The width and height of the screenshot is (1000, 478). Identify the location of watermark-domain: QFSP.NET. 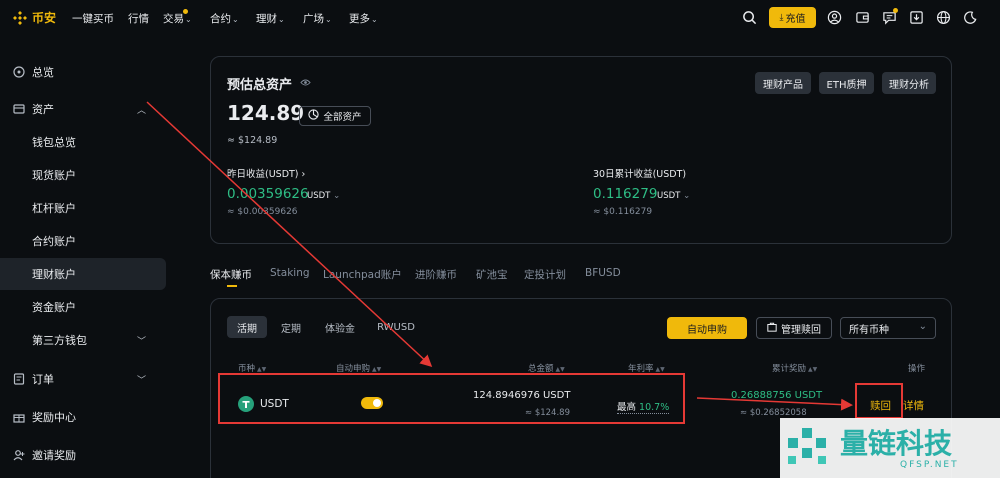
(929, 465).